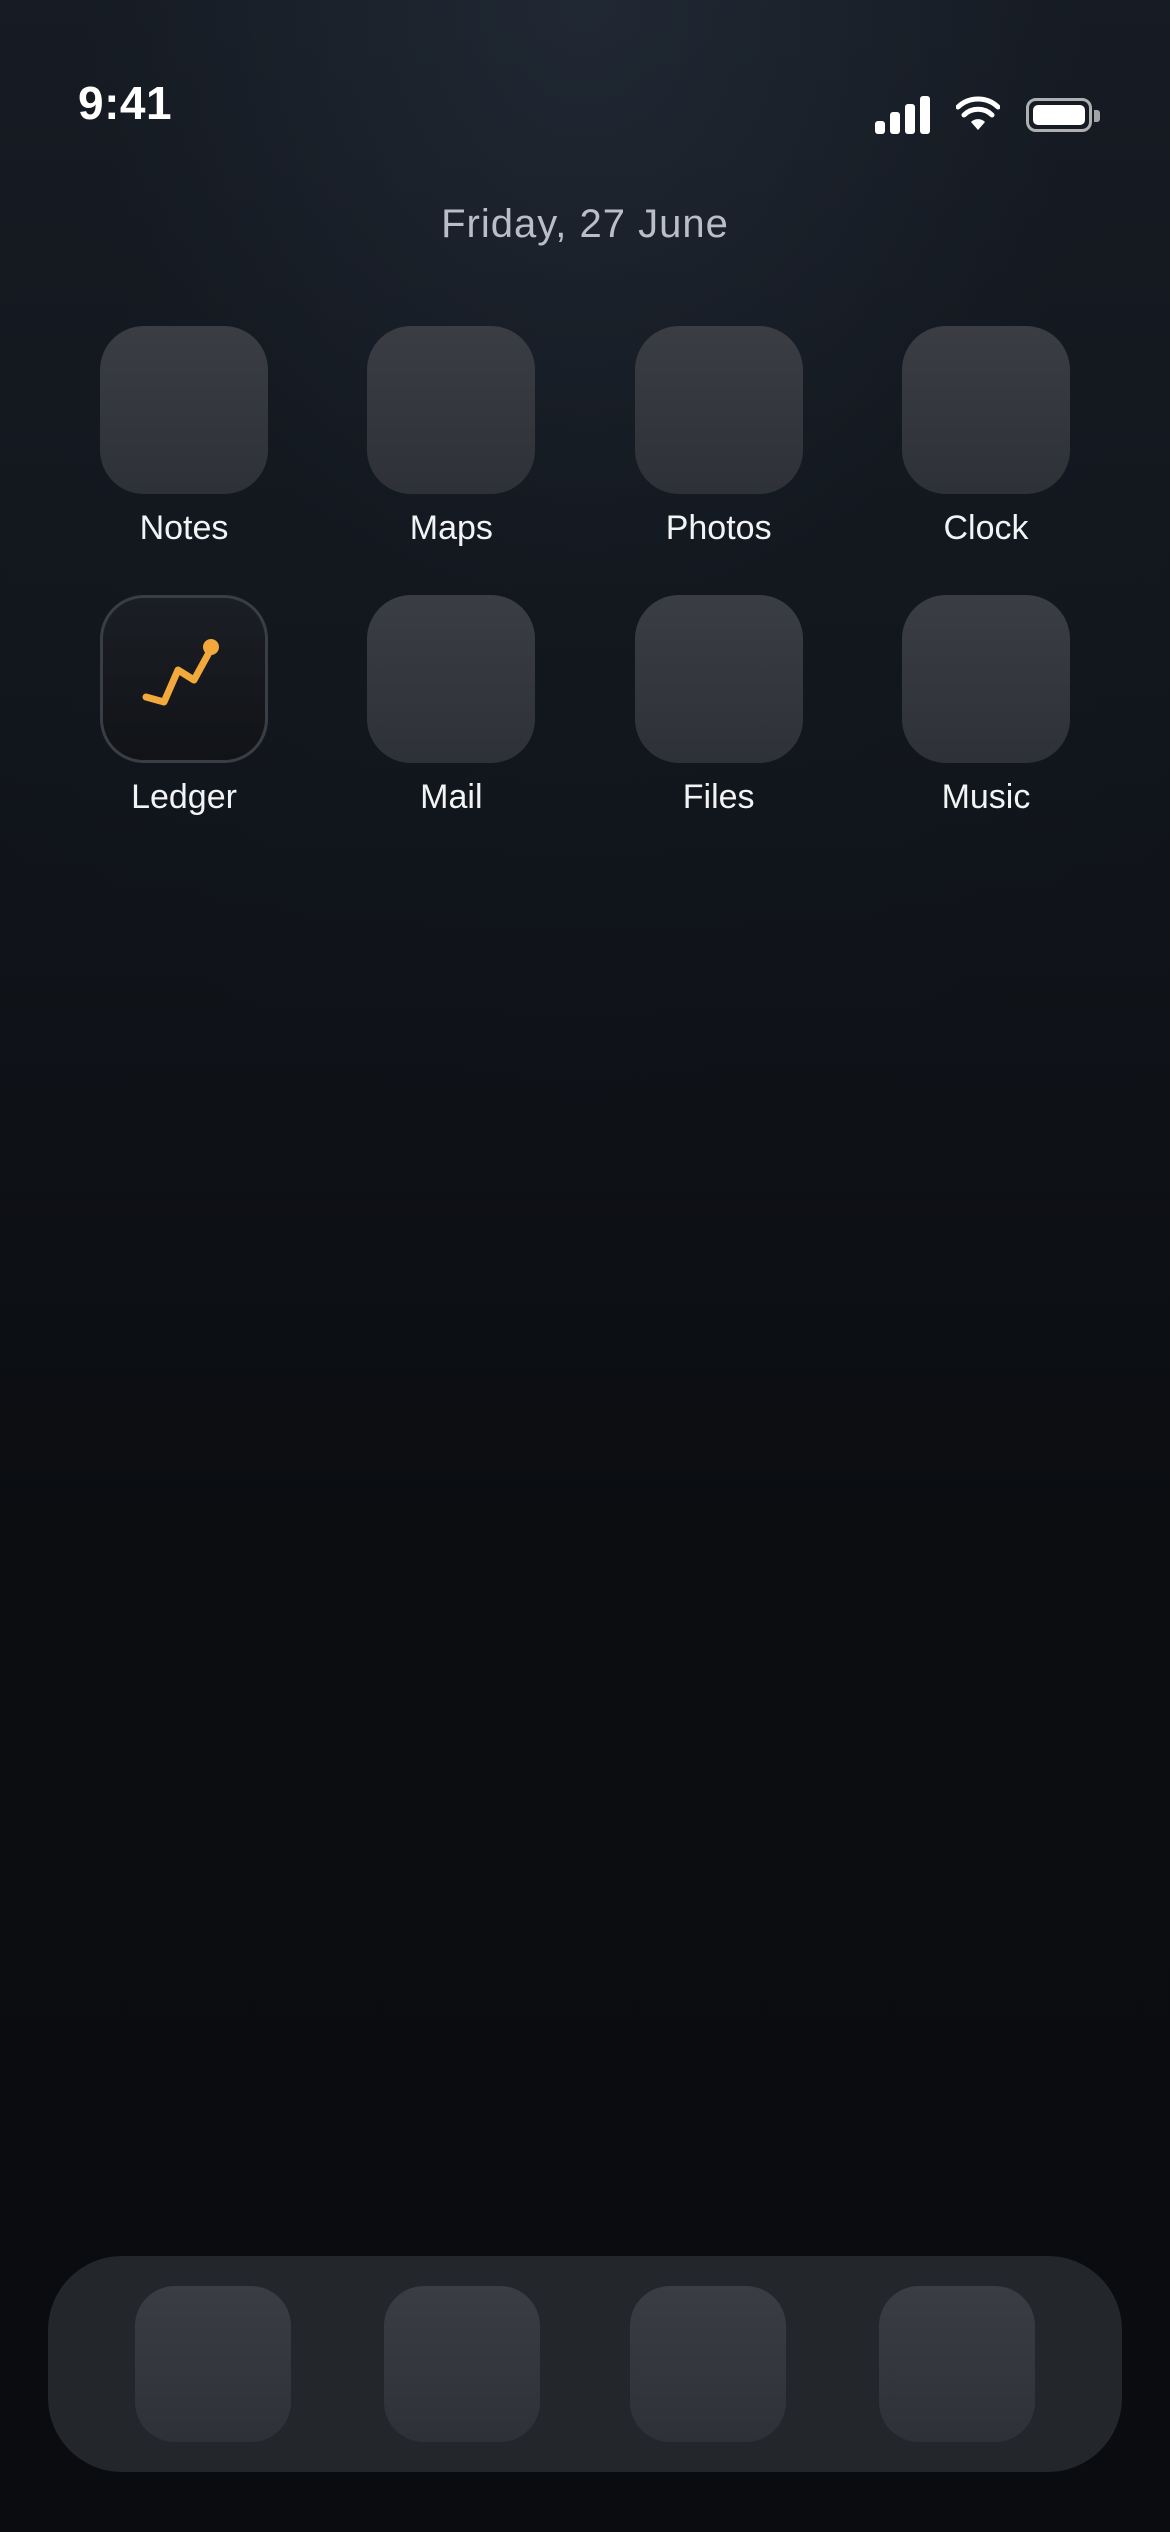  Describe the element at coordinates (718, 797) in the screenshot. I see `app-label: Files` at that location.